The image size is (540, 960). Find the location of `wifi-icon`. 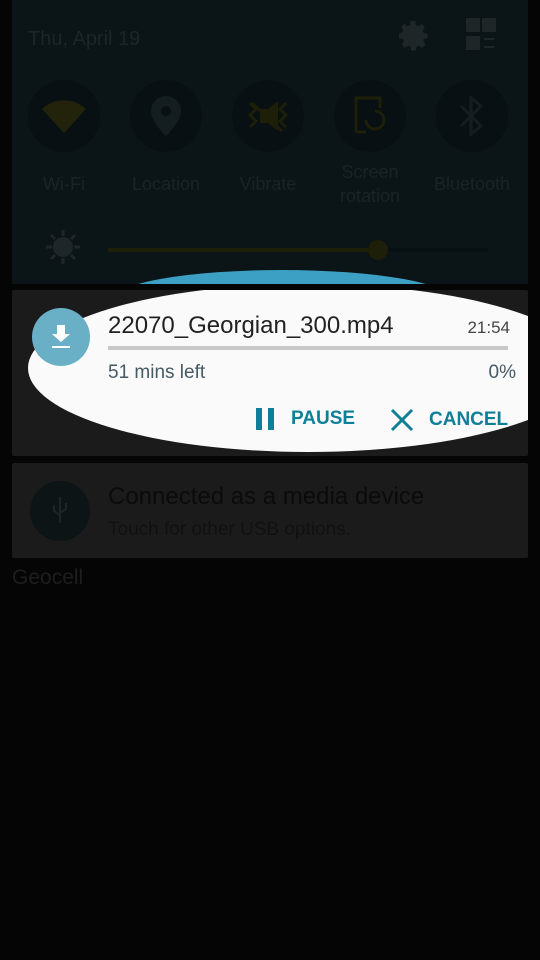

wifi-icon is located at coordinates (64, 116).